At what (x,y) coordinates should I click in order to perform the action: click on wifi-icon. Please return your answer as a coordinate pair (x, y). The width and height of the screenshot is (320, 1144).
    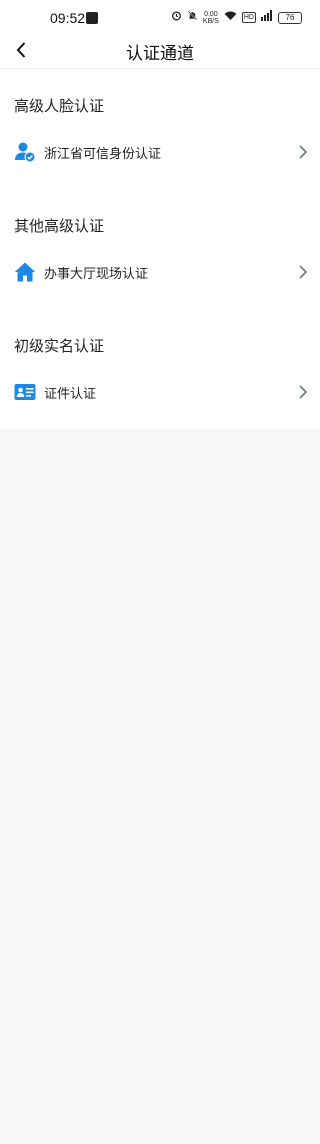
    Looking at the image, I should click on (230, 17).